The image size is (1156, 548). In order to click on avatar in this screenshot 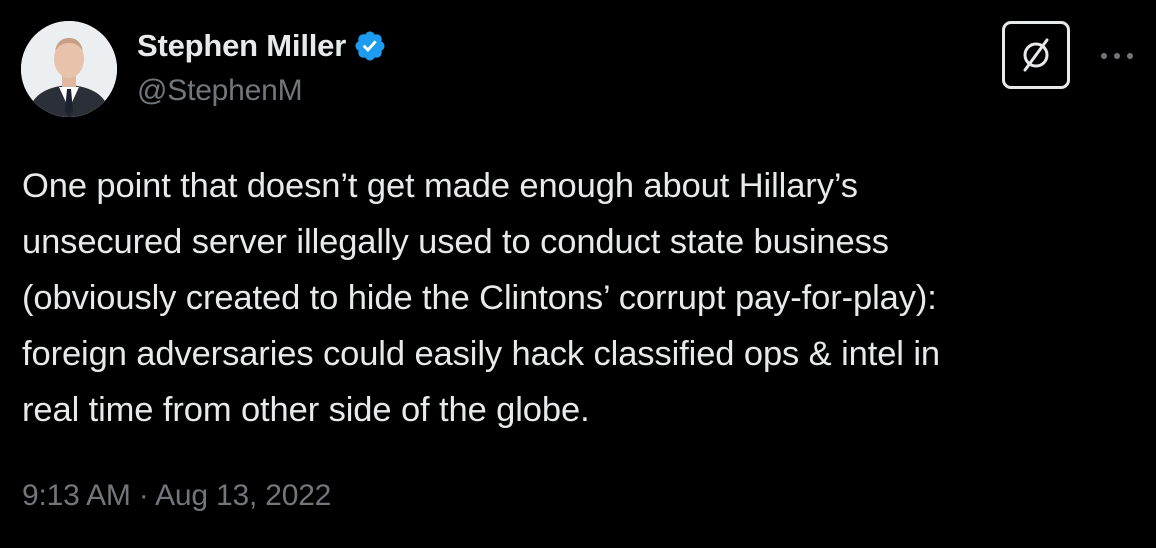, I will do `click(69, 69)`.